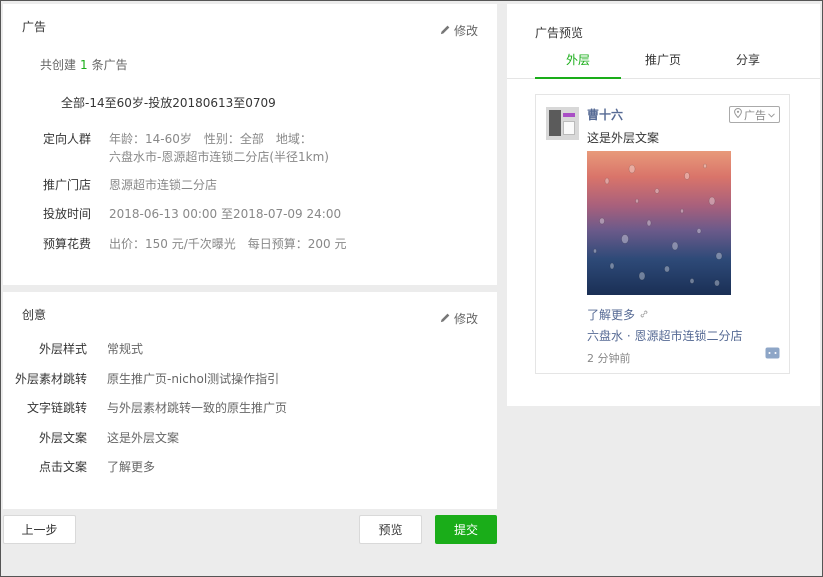 The image size is (823, 577). What do you see at coordinates (109, 438) in the screenshot?
I see `creative-row: 外层文案 这是外层文案` at bounding box center [109, 438].